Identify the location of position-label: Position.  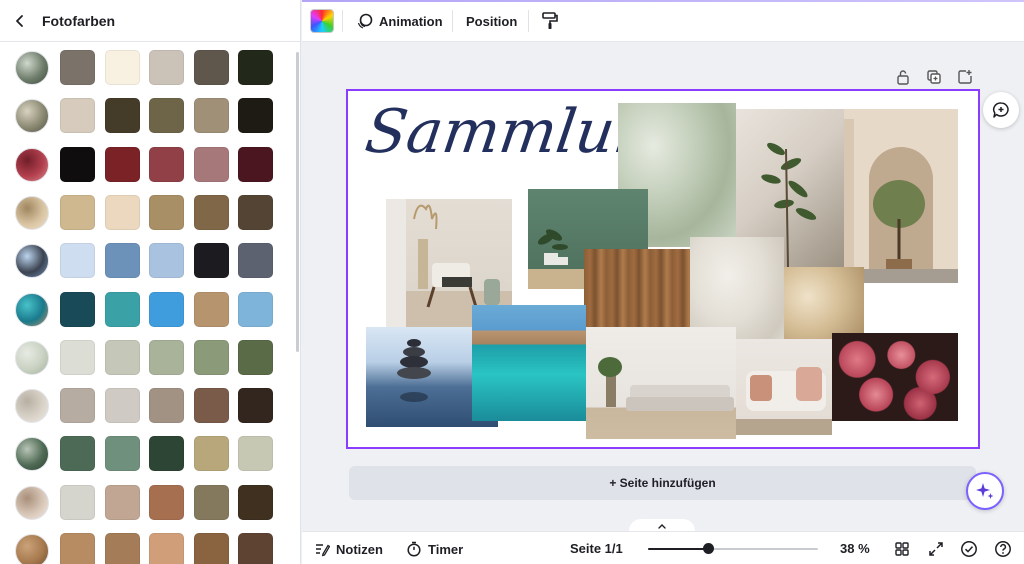
(492, 21).